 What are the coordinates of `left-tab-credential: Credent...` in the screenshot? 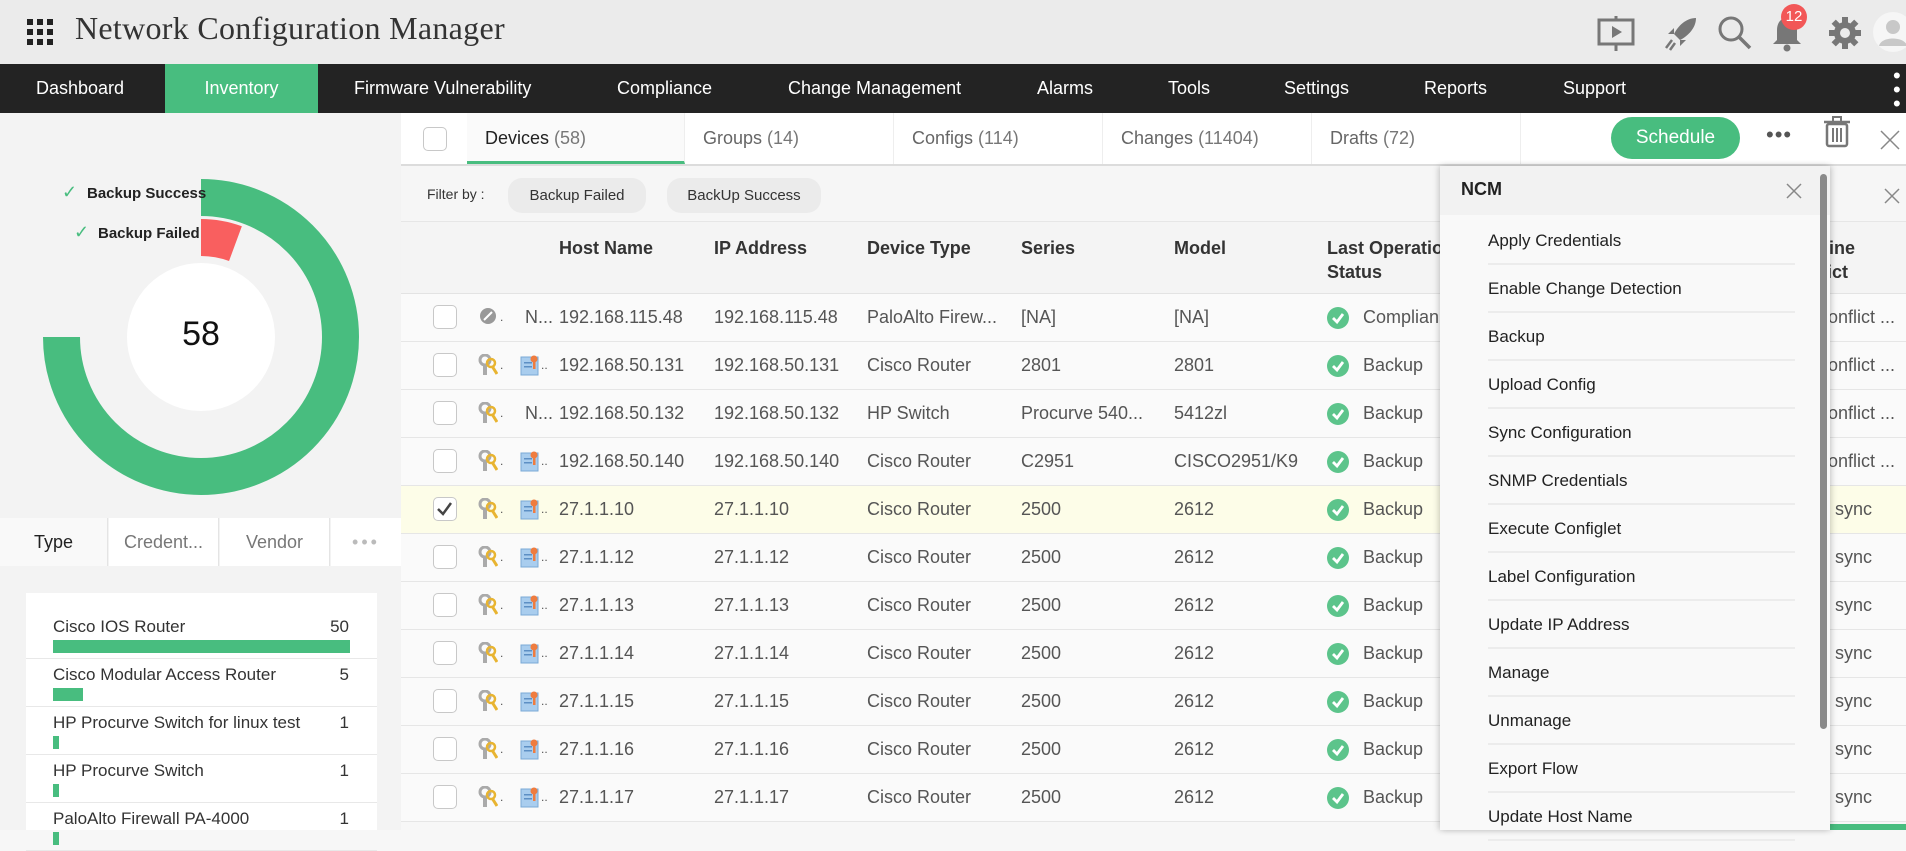 It's located at (164, 542).